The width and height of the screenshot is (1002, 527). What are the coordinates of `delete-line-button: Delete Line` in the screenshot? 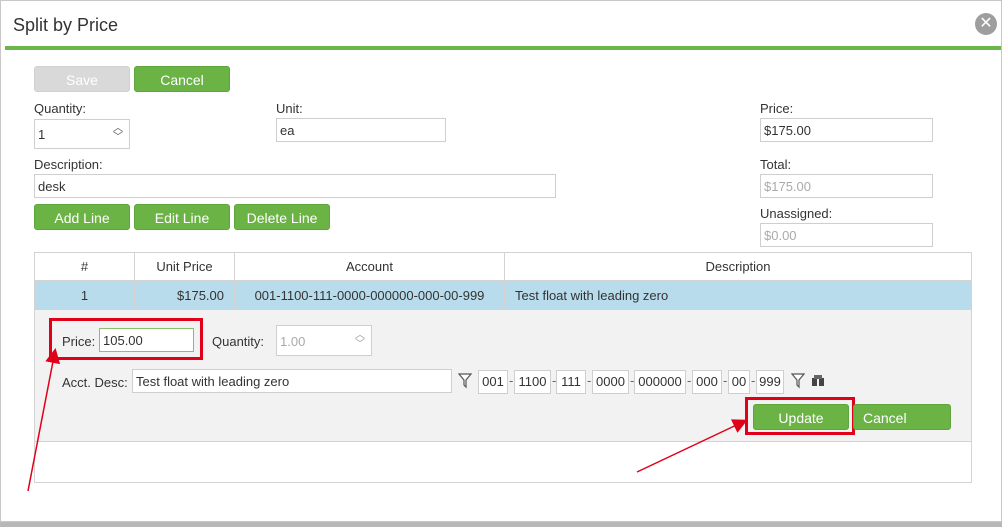 It's located at (282, 217).